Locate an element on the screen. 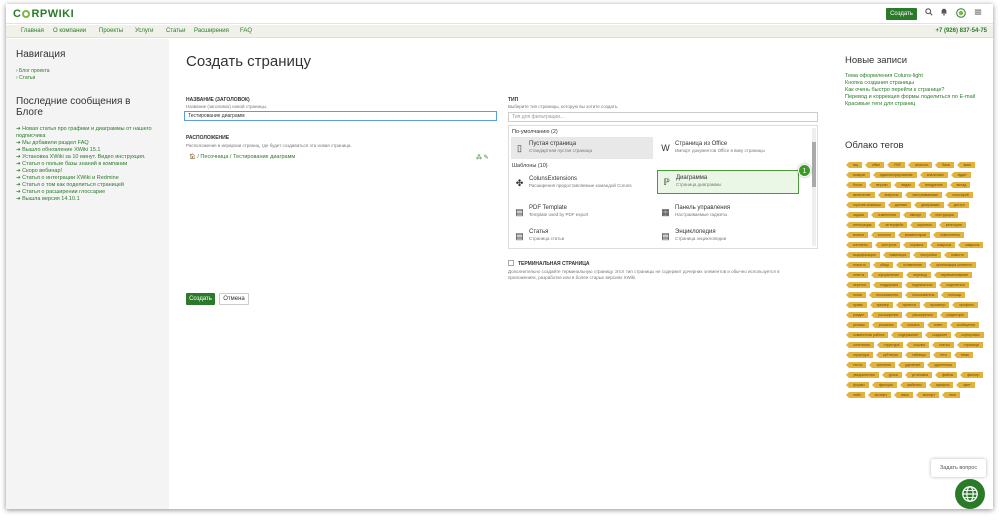 This screenshot has height=521, width=1000. tag-item: поддержка is located at coordinates (888, 285).